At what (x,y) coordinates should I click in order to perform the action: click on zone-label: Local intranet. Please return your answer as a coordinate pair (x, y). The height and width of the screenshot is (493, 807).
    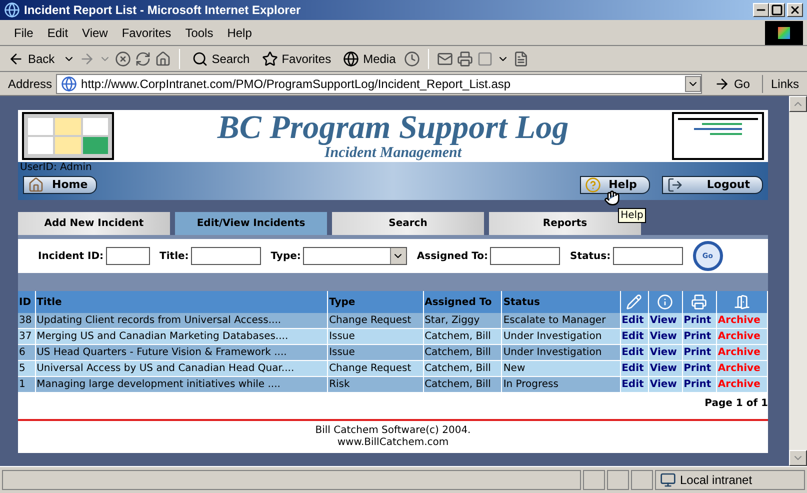
    Looking at the image, I should click on (716, 480).